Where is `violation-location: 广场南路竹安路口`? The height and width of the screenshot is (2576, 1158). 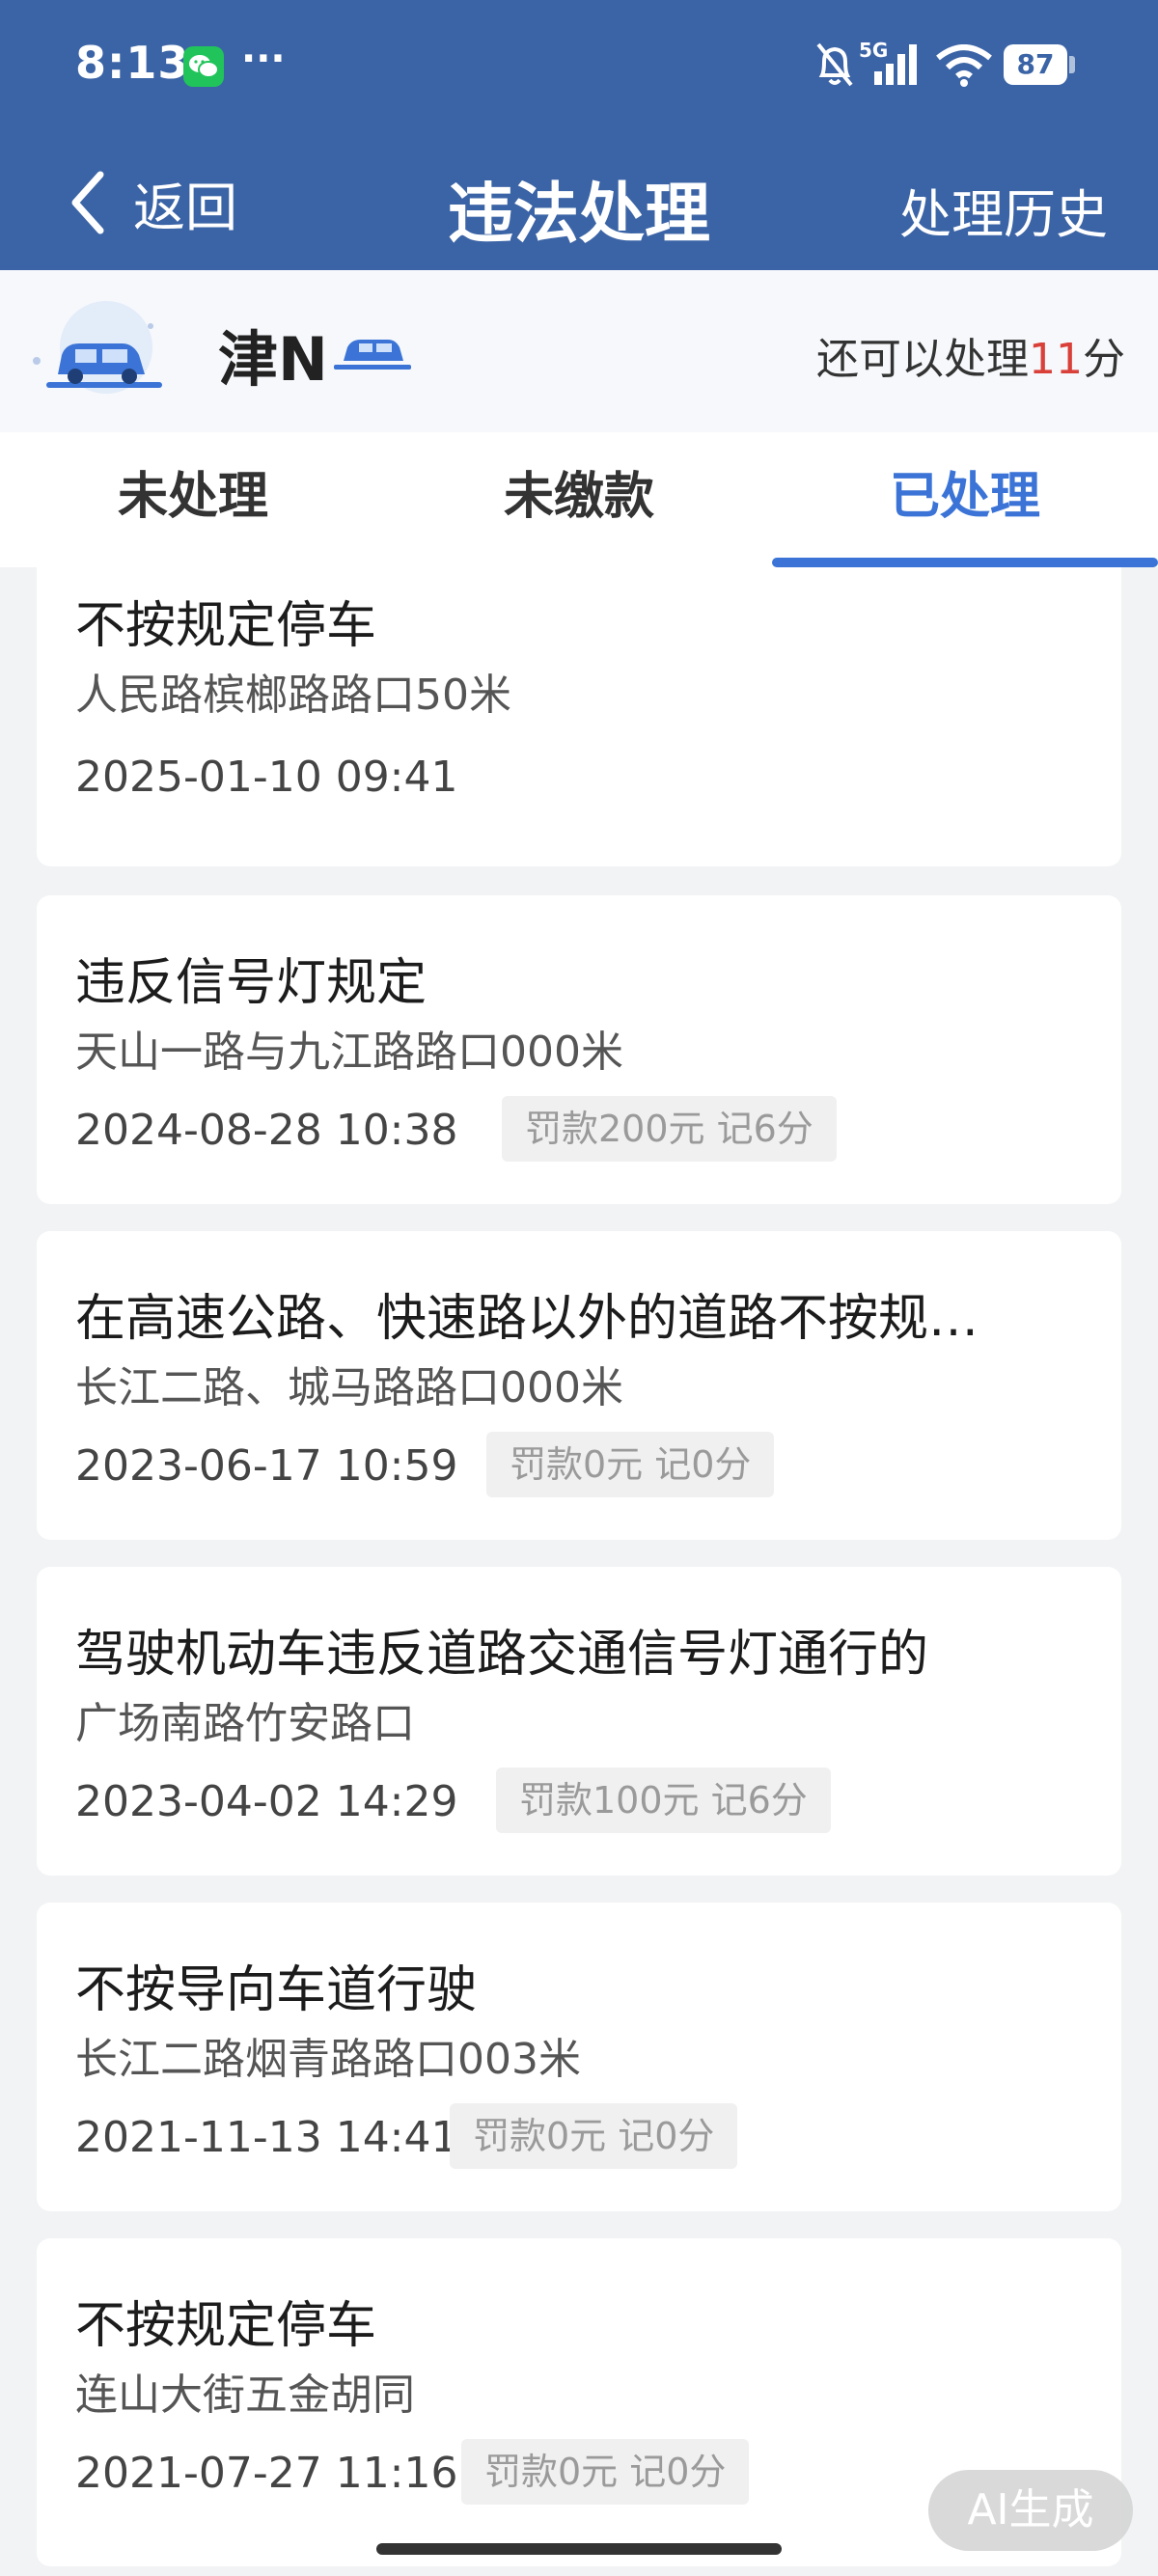
violation-location: 广场南路竹安路口 is located at coordinates (245, 1723).